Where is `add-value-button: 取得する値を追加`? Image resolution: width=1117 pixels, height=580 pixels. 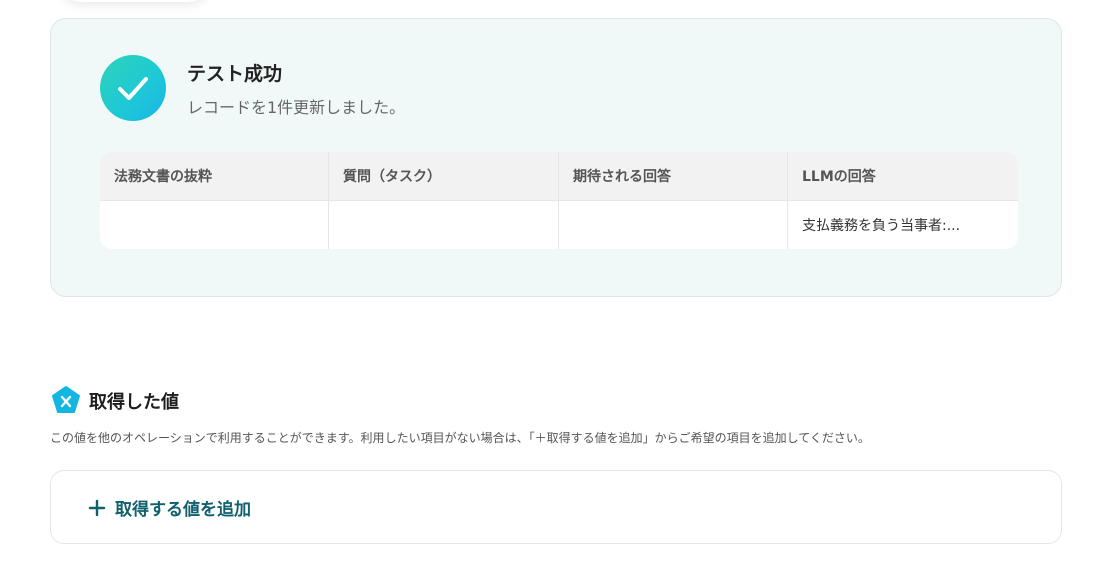
add-value-button: 取得する値を追加 is located at coordinates (169, 507).